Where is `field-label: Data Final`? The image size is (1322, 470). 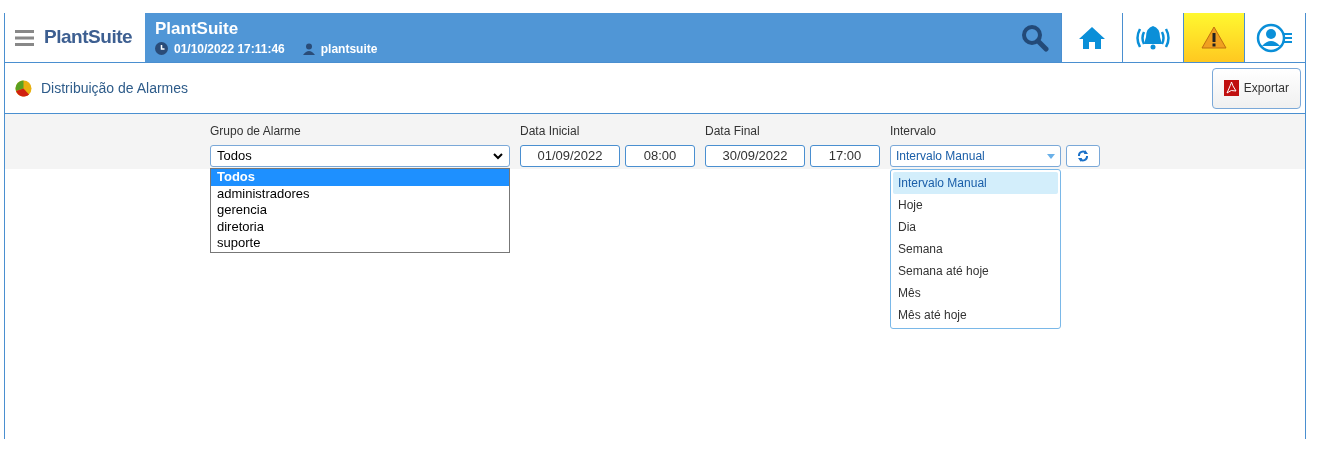
field-label: Data Final is located at coordinates (733, 131).